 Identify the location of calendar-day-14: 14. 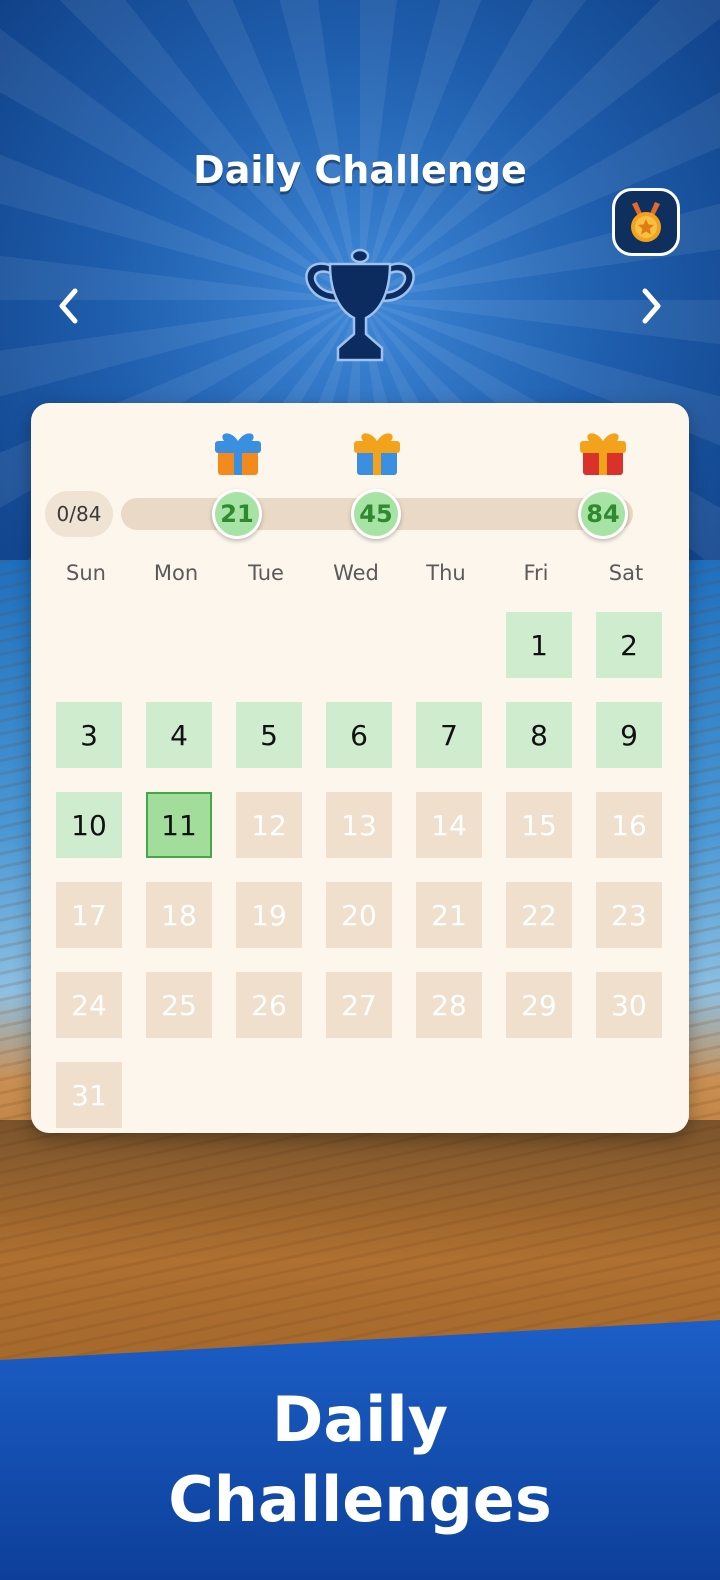
(449, 825).